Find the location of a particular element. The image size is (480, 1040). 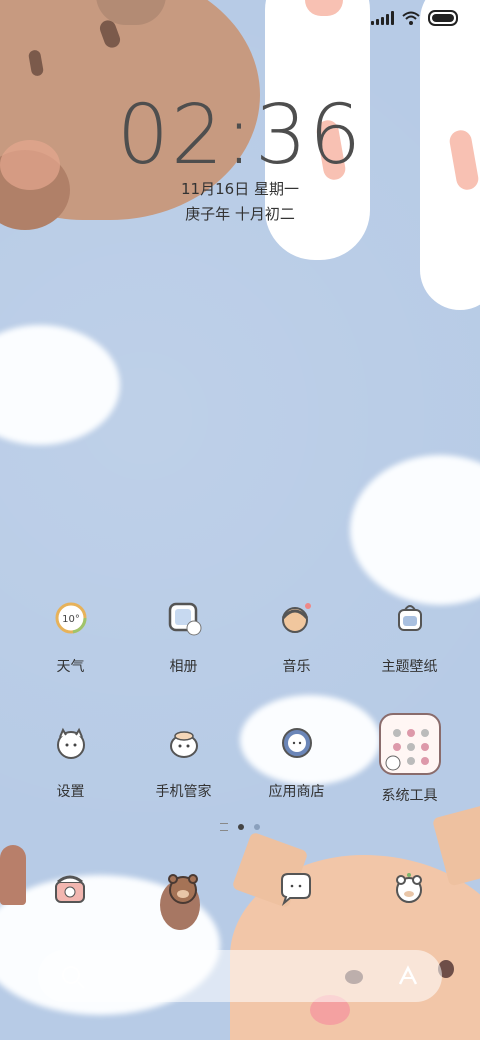

app-label: 主题壁纸 is located at coordinates (409, 667).